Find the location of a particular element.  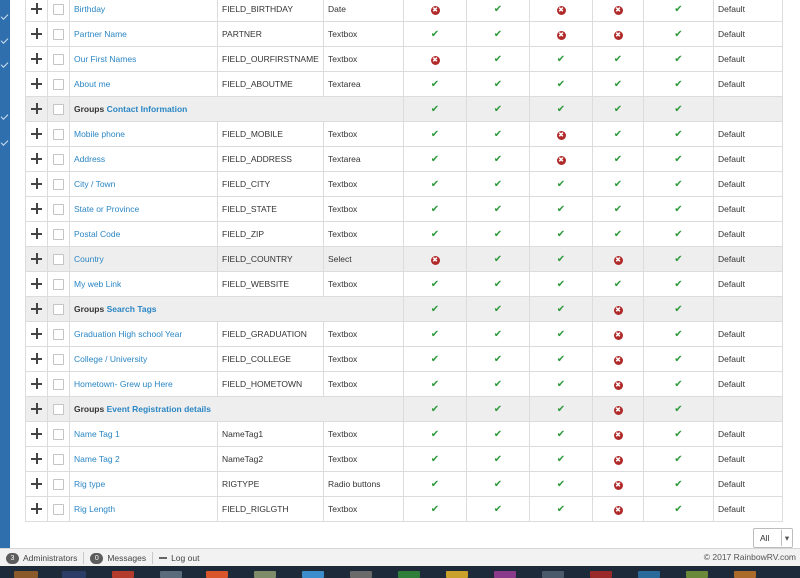

list-limit-select: All ▾ is located at coordinates (773, 538).